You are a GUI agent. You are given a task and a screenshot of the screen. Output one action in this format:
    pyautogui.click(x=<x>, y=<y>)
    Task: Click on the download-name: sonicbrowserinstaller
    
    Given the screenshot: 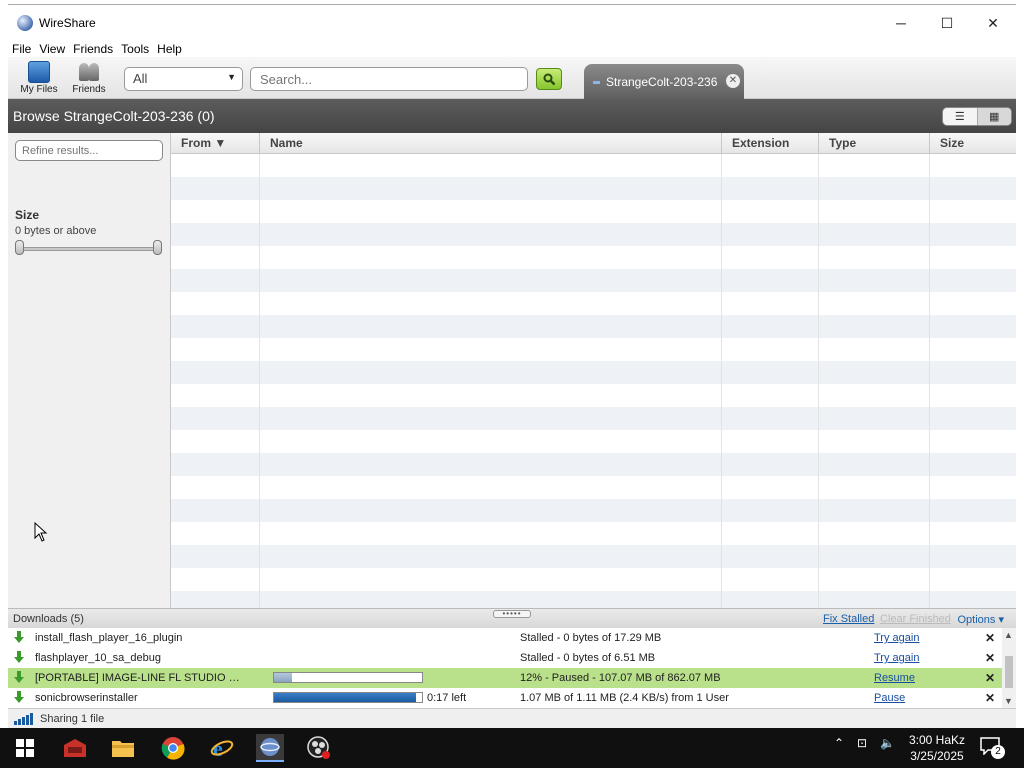 What is the action you would take?
    pyautogui.click(x=86, y=698)
    